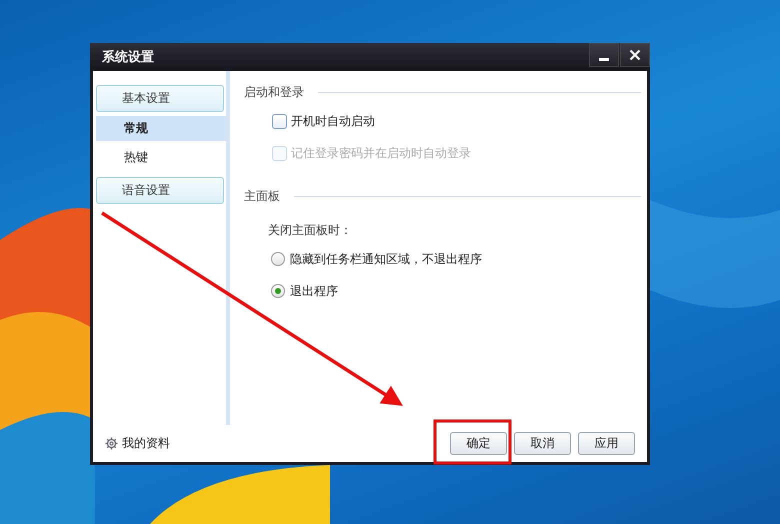 This screenshot has height=524, width=780. Describe the element at coordinates (604, 55) in the screenshot. I see `minimize-button` at that location.